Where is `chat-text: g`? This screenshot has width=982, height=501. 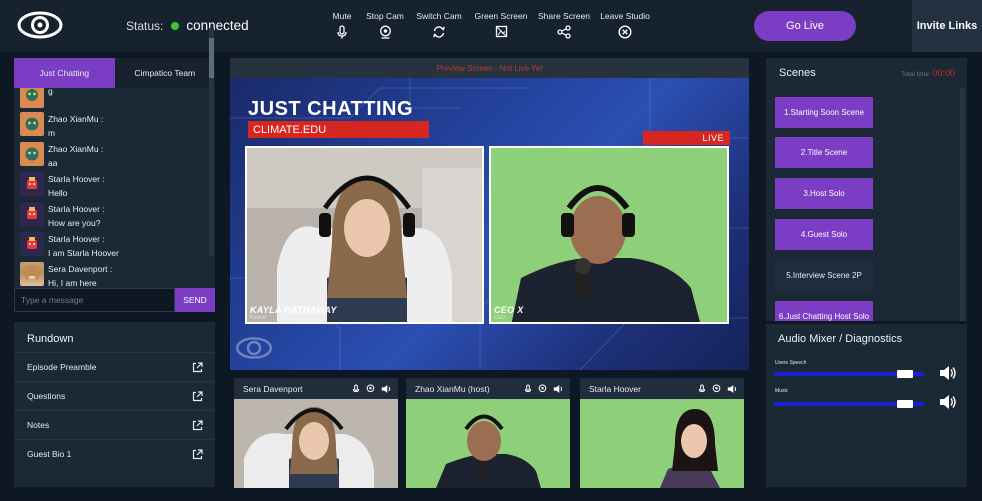 chat-text: g is located at coordinates (50, 92).